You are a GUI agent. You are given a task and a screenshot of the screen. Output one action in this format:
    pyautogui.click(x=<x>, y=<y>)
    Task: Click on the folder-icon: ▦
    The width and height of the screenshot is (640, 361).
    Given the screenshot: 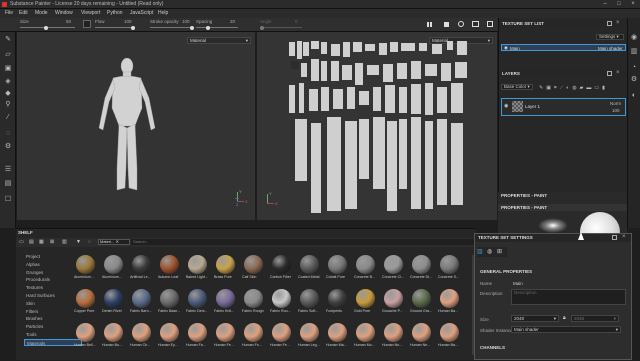 What is the action you would take?
    pyautogui.click(x=41, y=242)
    